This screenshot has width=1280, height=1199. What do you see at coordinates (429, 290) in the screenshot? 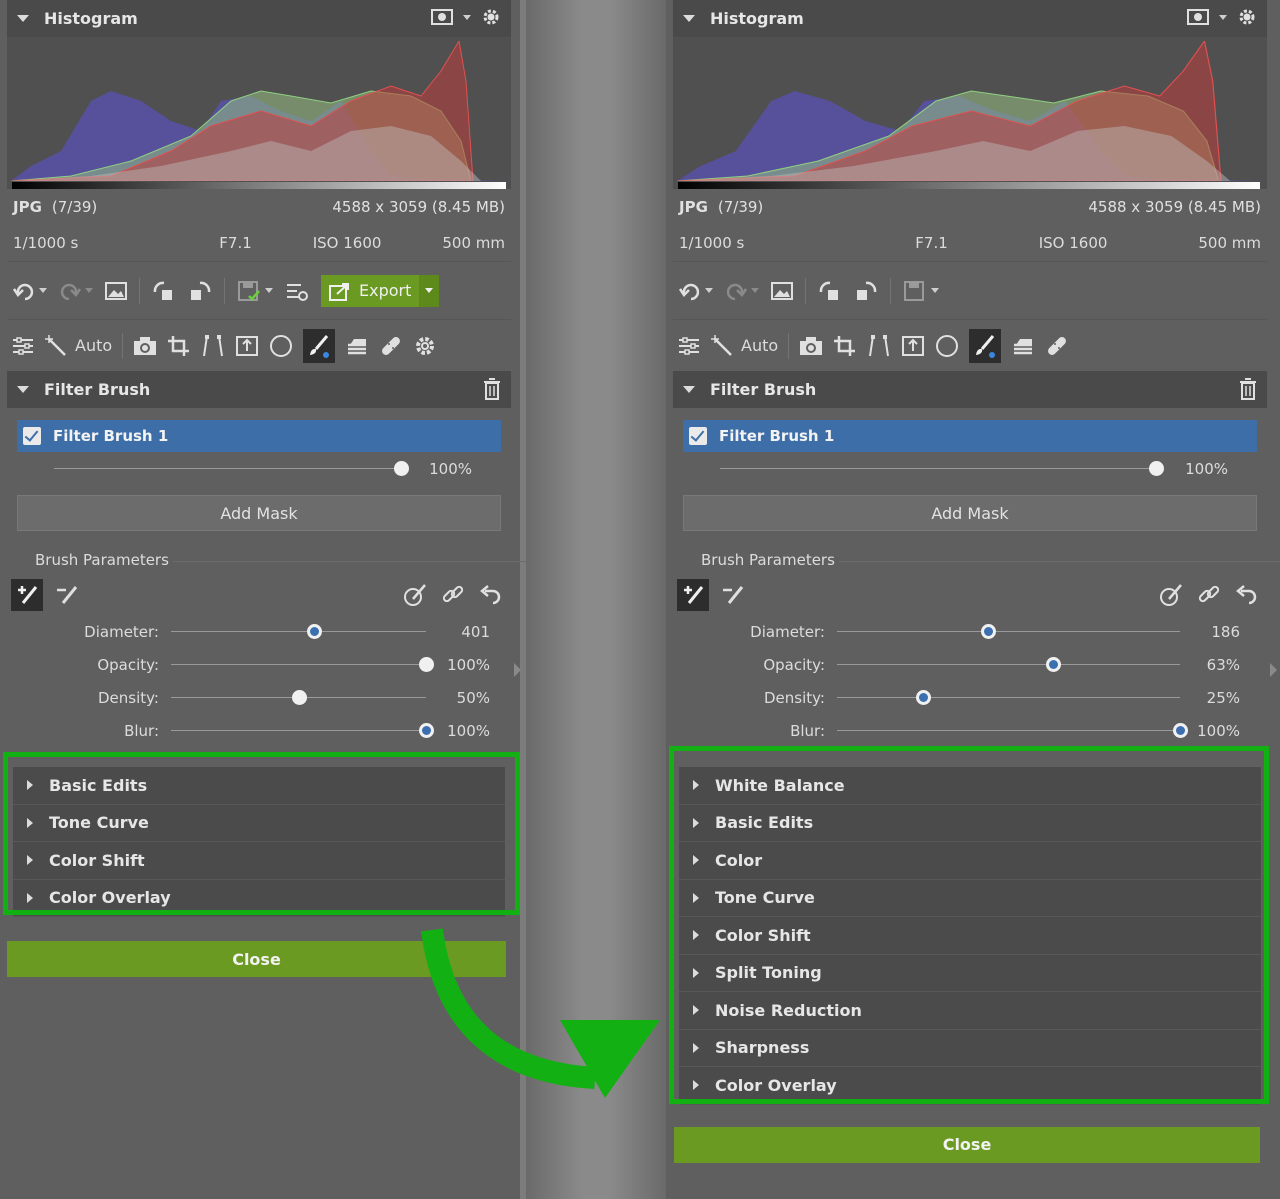
I see `export-dropdown` at bounding box center [429, 290].